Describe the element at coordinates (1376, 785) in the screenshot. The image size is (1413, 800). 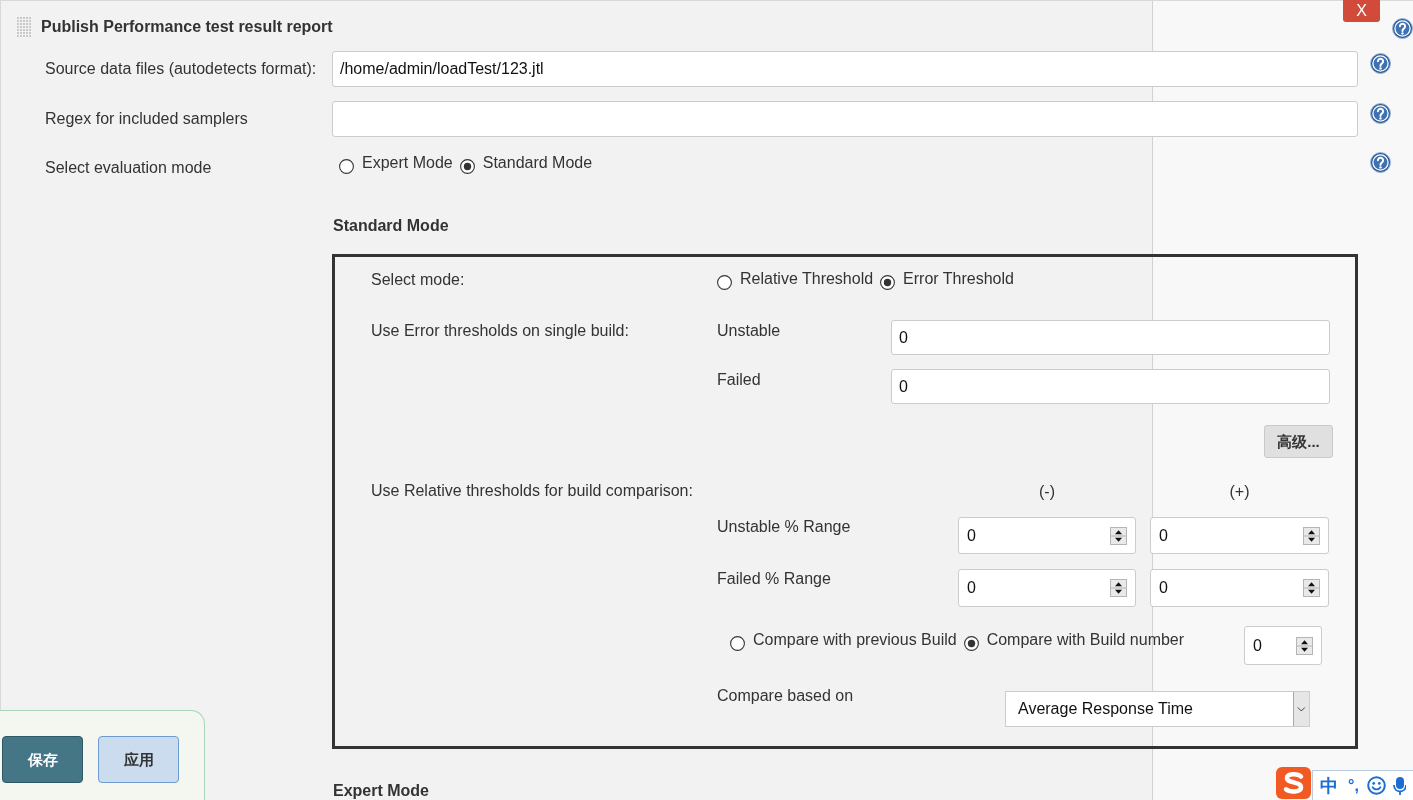
I see `smiley-icon` at that location.